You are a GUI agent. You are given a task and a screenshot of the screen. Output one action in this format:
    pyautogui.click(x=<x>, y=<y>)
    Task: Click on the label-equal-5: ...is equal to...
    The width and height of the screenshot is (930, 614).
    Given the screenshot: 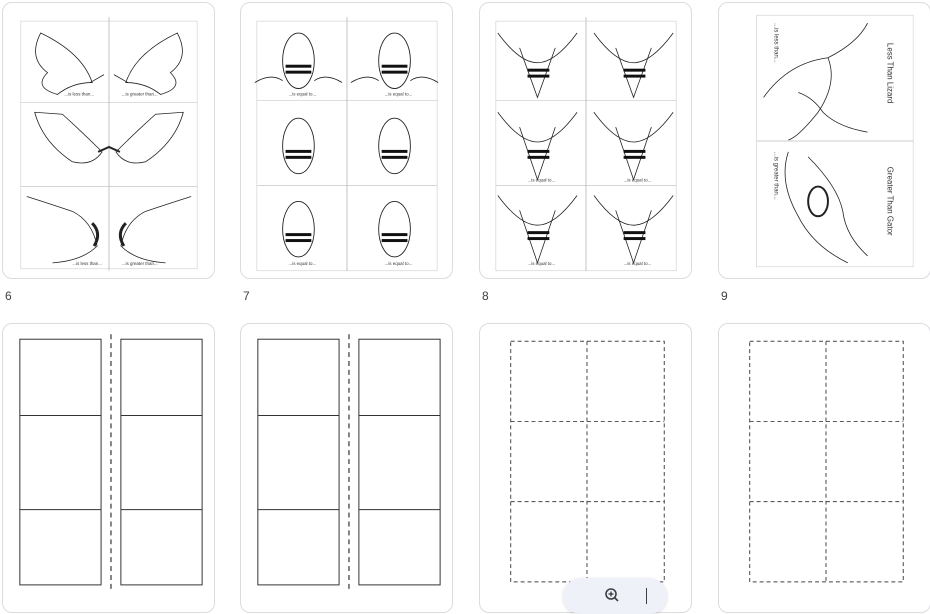 What is the action you would take?
    pyautogui.click(x=542, y=180)
    